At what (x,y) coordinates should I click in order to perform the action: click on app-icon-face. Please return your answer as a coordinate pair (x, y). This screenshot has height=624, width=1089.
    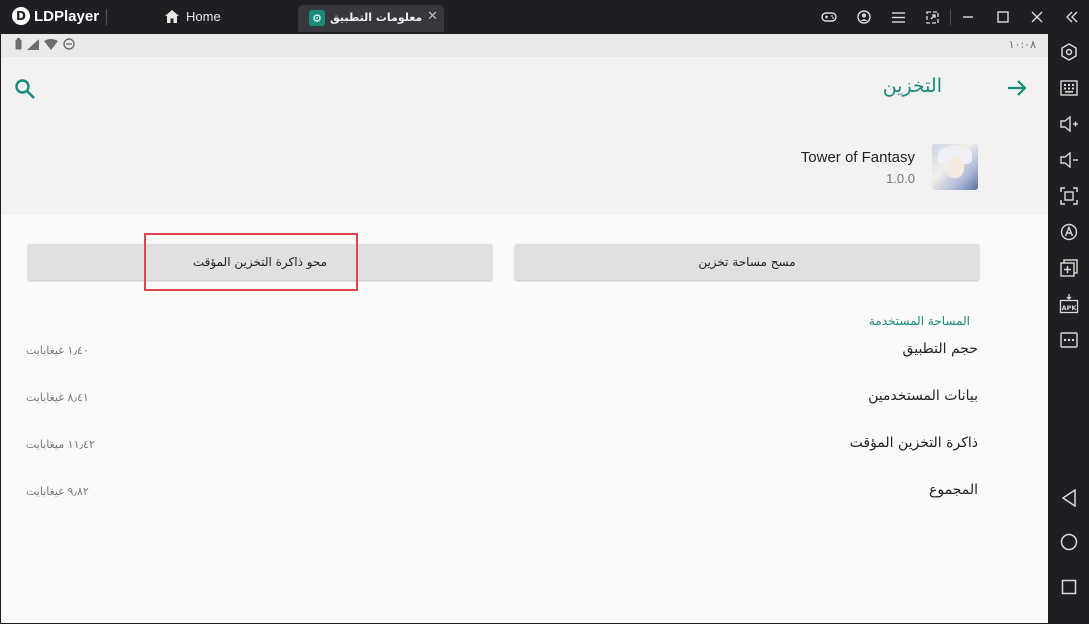
    Looking at the image, I should click on (955, 167).